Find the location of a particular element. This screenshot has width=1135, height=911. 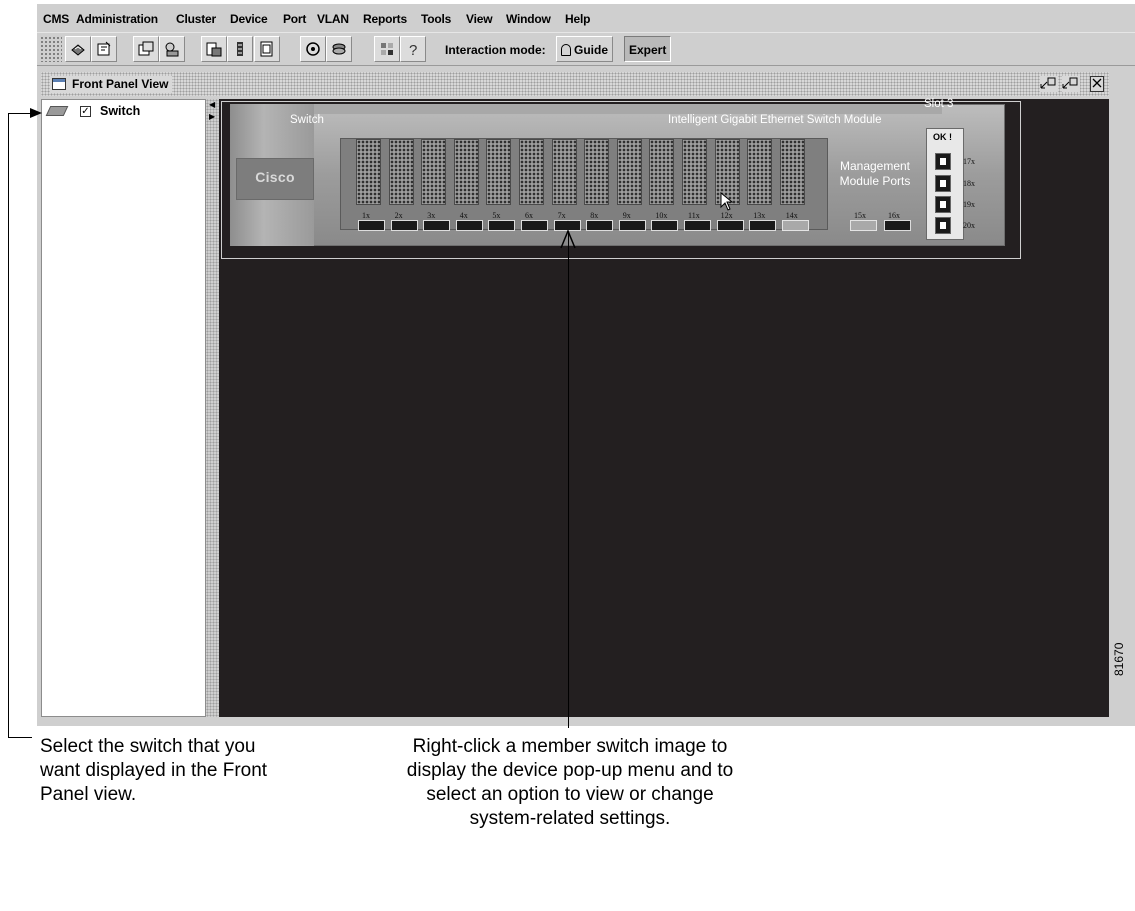

port-2x is located at coordinates (404, 225).